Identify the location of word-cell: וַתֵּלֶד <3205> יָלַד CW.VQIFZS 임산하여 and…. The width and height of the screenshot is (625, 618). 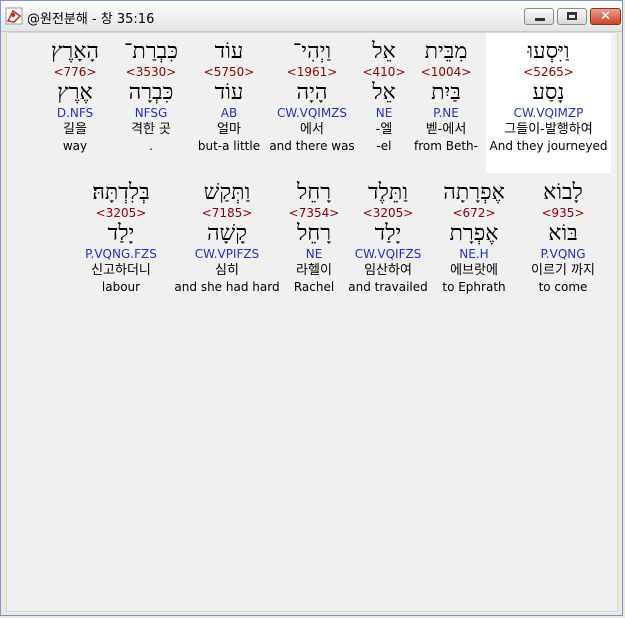
(388, 237).